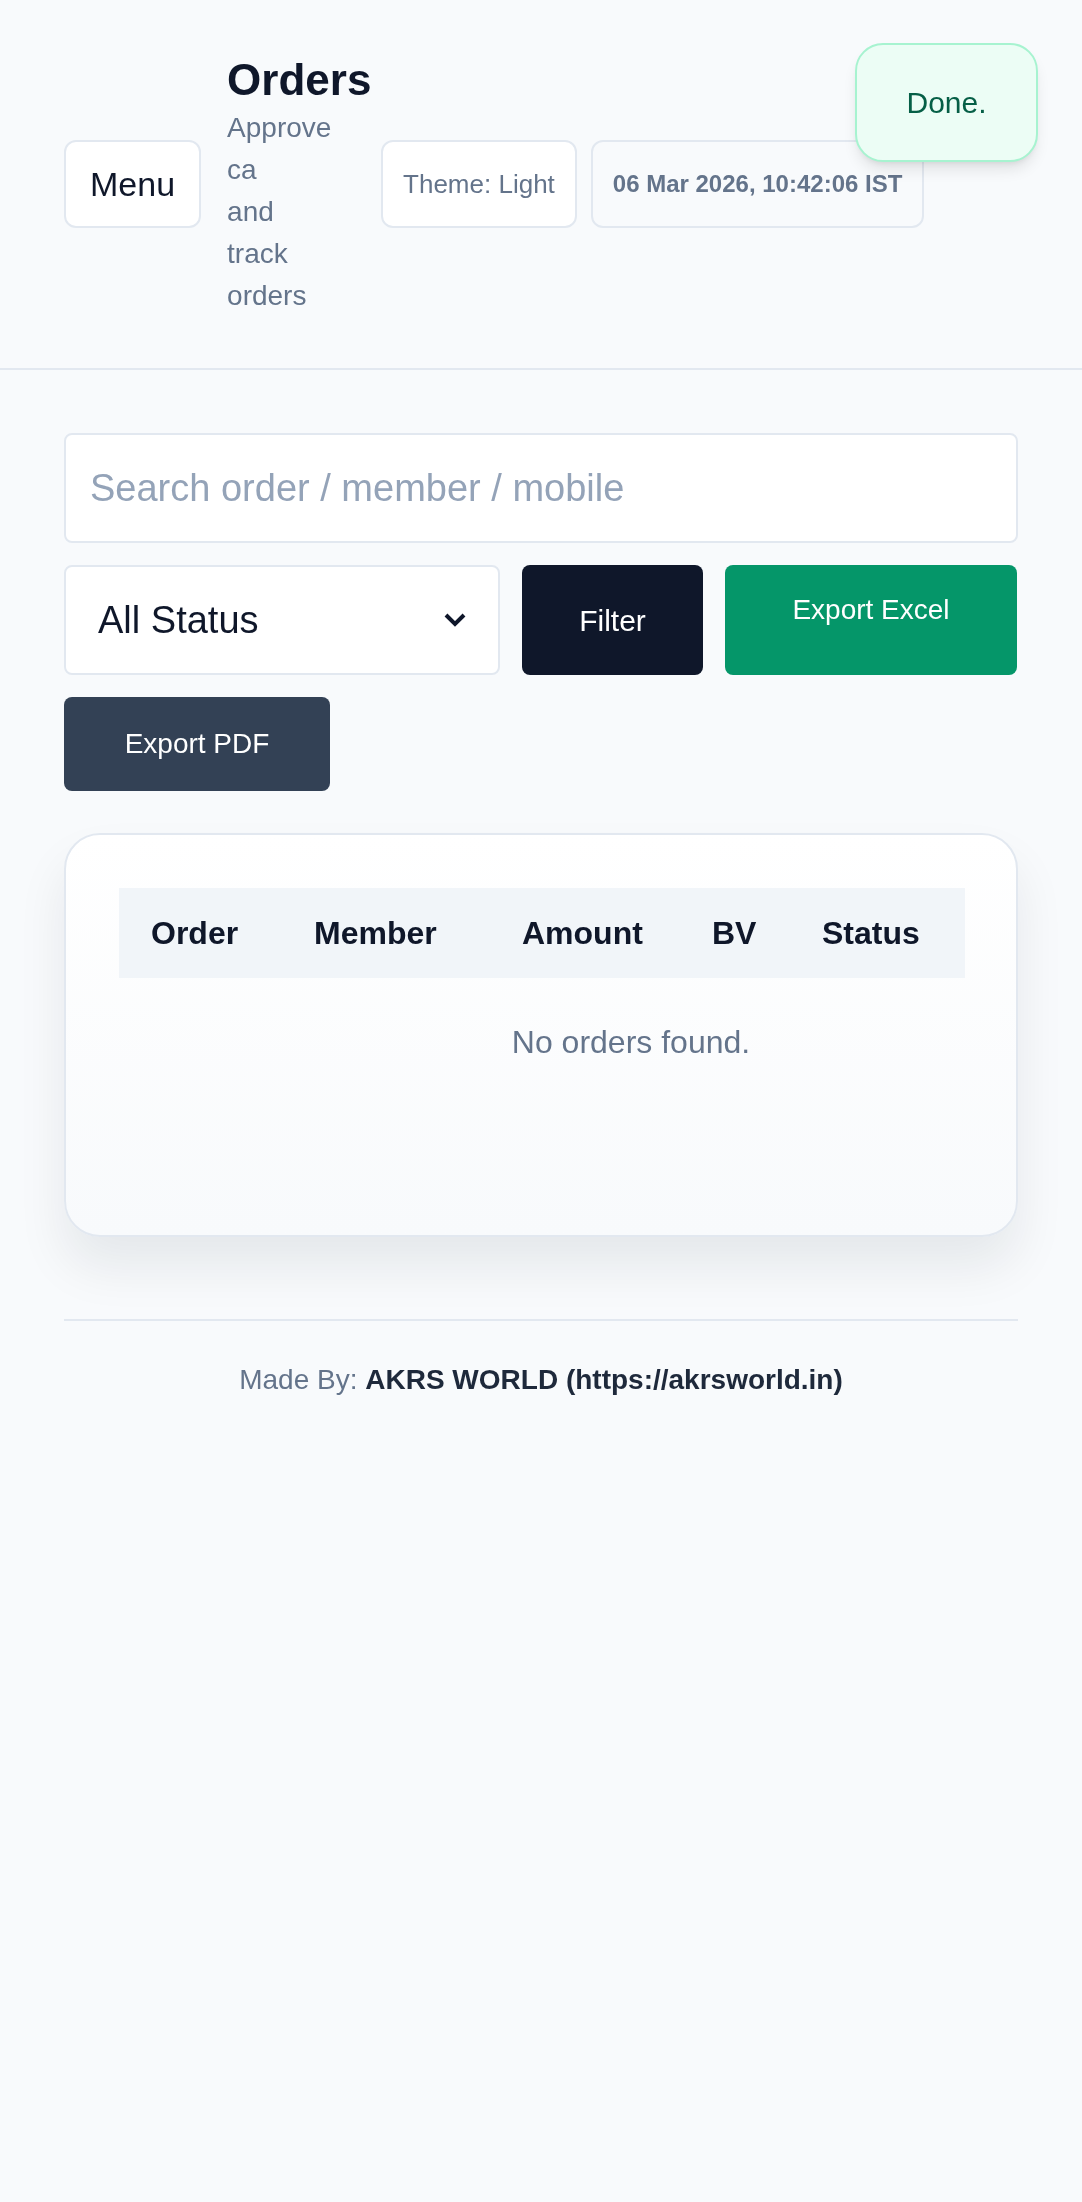 The image size is (1082, 2202). Describe the element at coordinates (582, 933) in the screenshot. I see `column-header: Amount` at that location.